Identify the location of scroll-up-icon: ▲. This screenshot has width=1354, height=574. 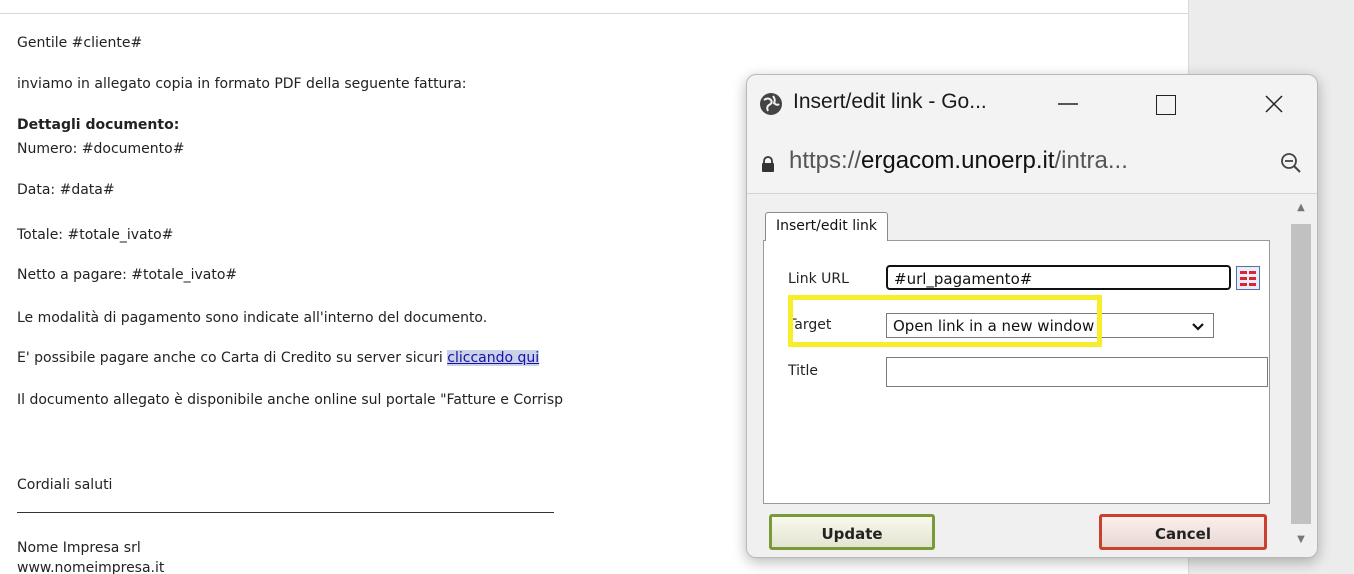
(1301, 207).